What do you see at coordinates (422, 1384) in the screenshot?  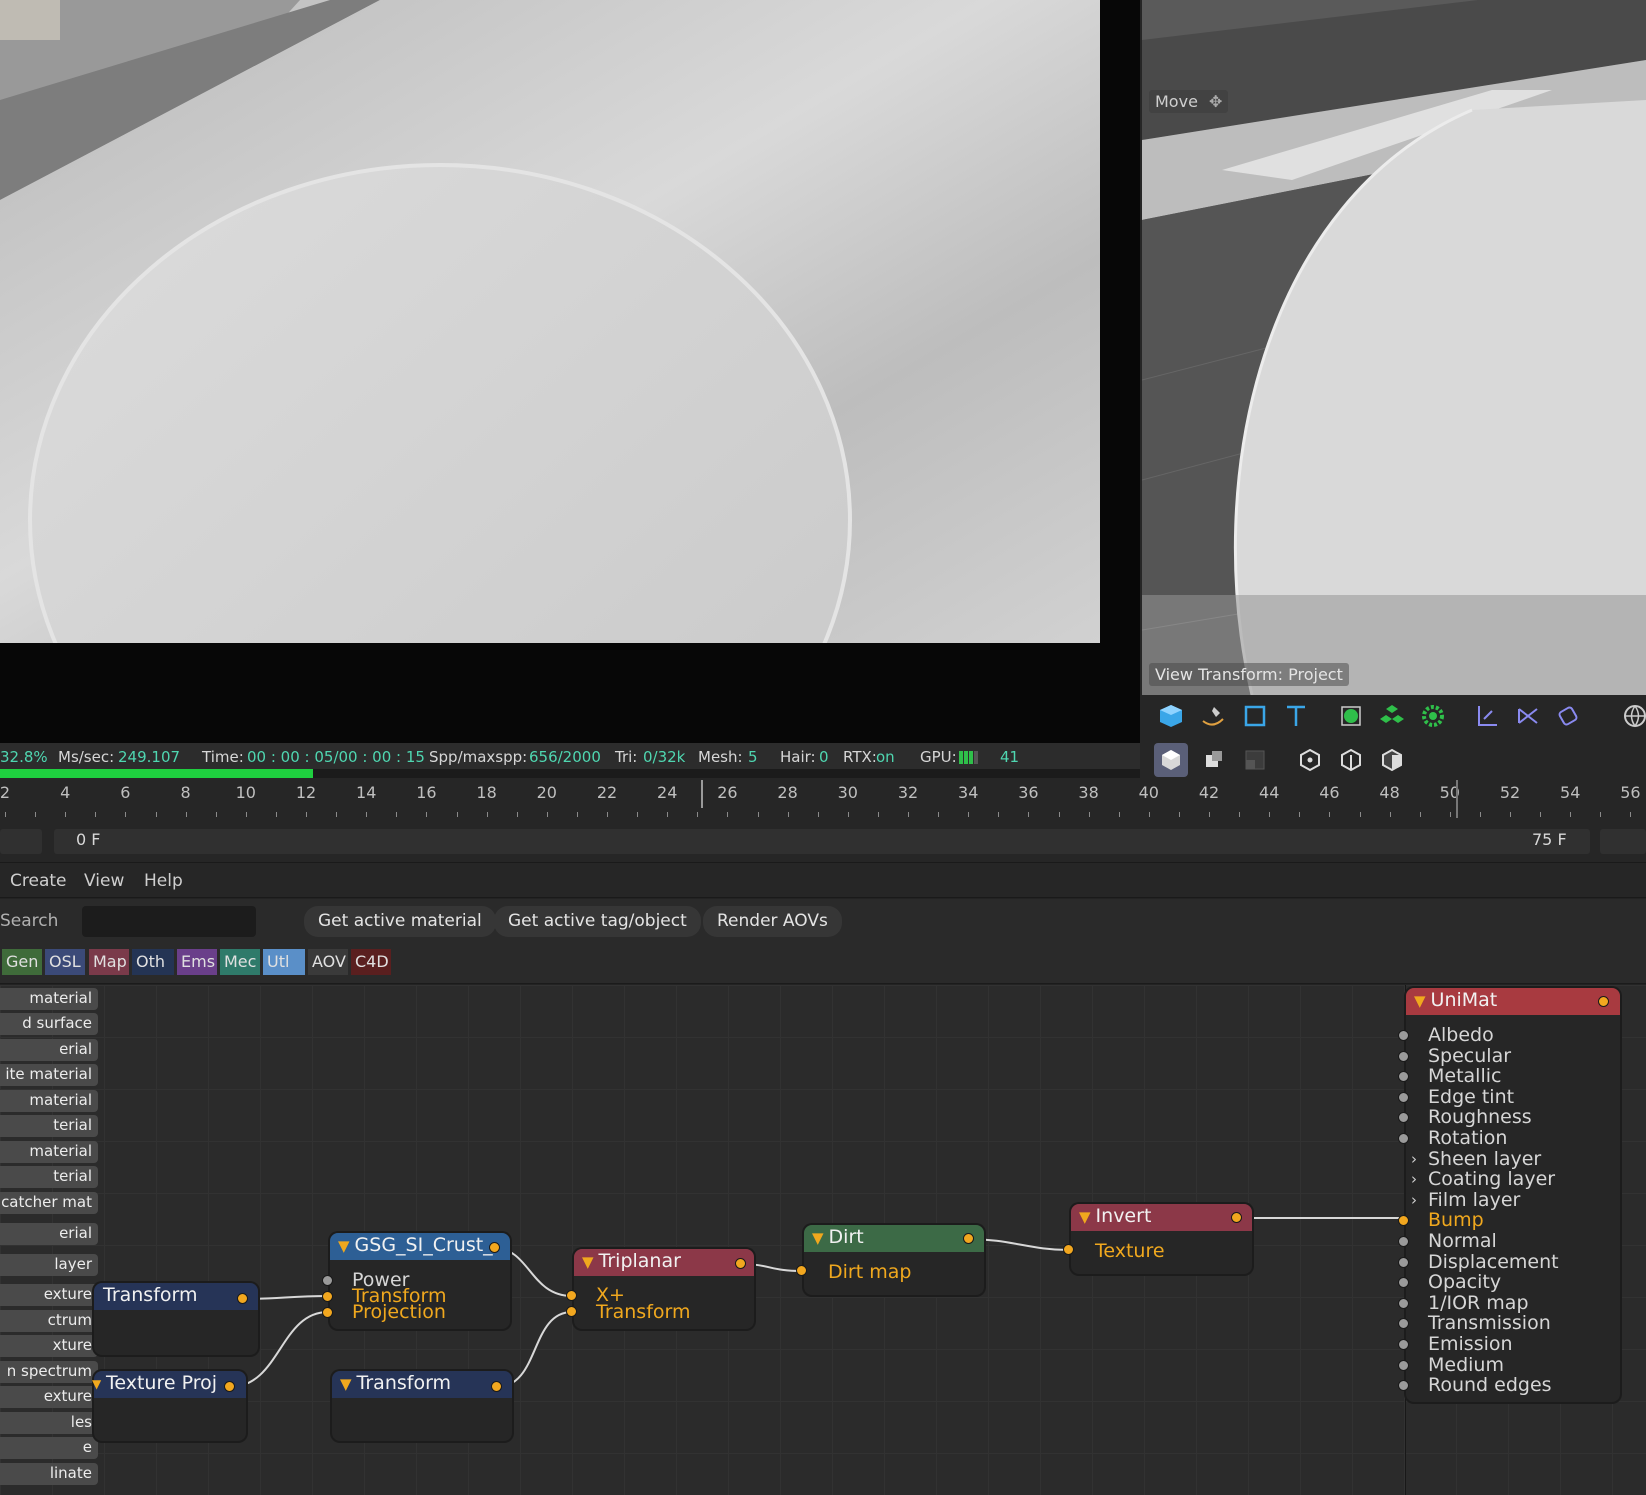 I see `node-transform-2-header: ▼ Transform` at bounding box center [422, 1384].